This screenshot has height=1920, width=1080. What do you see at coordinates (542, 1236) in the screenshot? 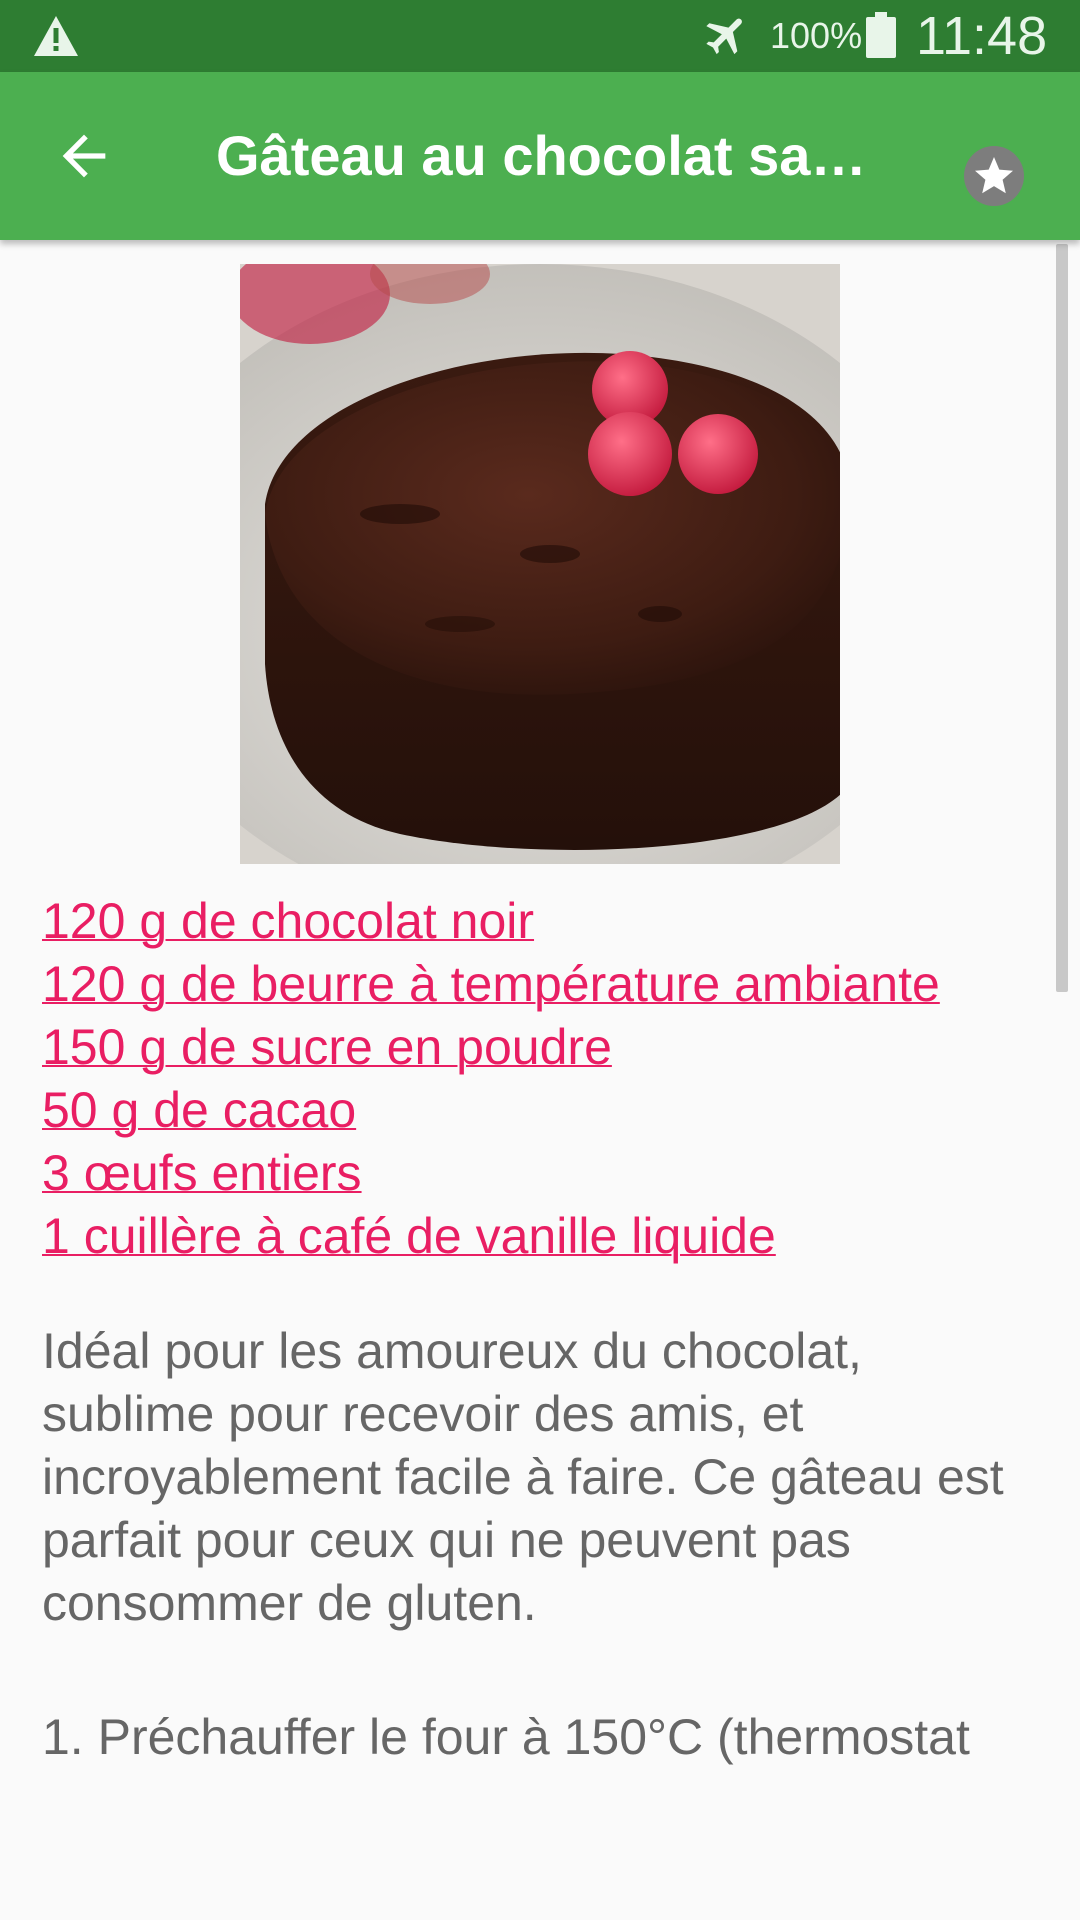
I see `ingredient-link: 1 cuillère à café de vanille liquide` at bounding box center [542, 1236].